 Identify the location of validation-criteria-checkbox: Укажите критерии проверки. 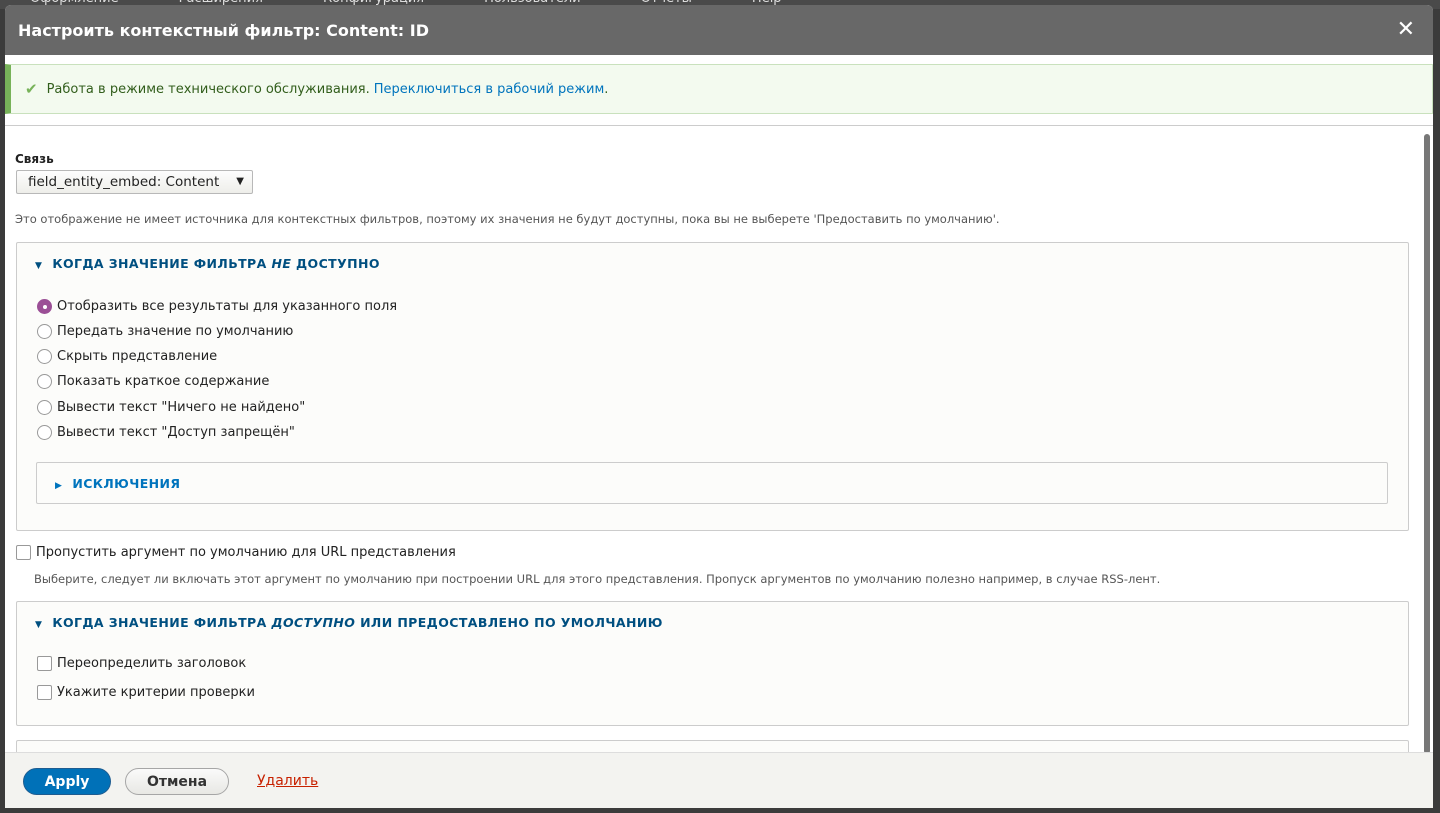
(146, 692).